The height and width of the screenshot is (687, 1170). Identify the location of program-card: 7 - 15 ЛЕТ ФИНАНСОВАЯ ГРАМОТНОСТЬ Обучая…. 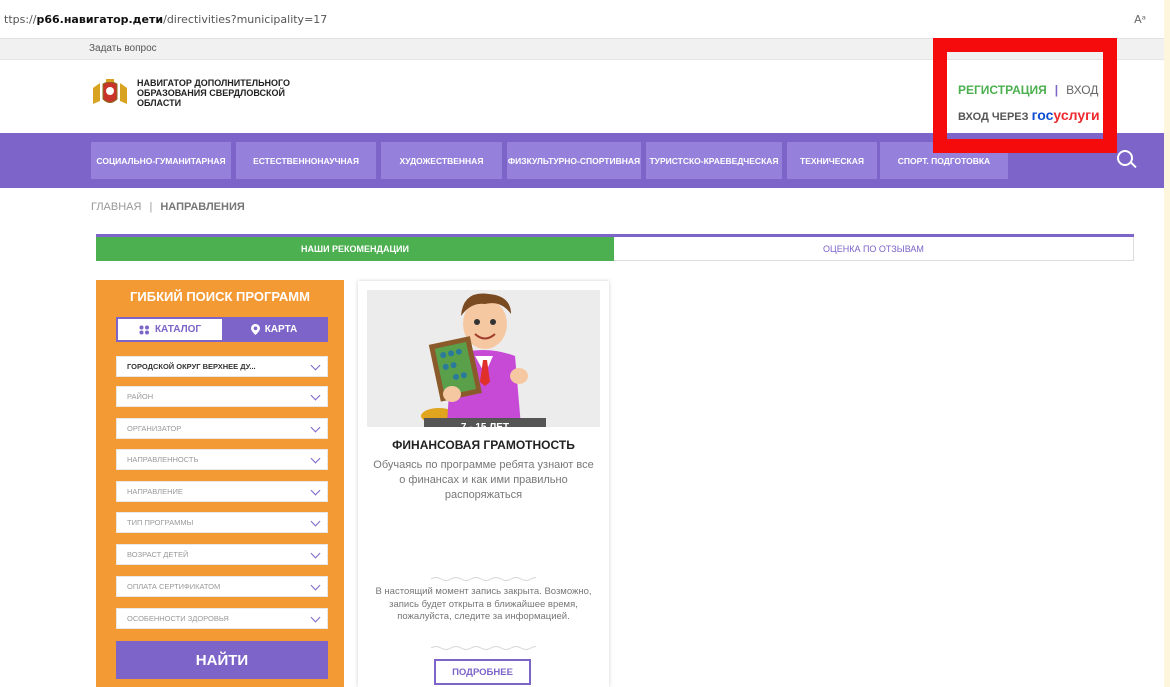
(483, 484).